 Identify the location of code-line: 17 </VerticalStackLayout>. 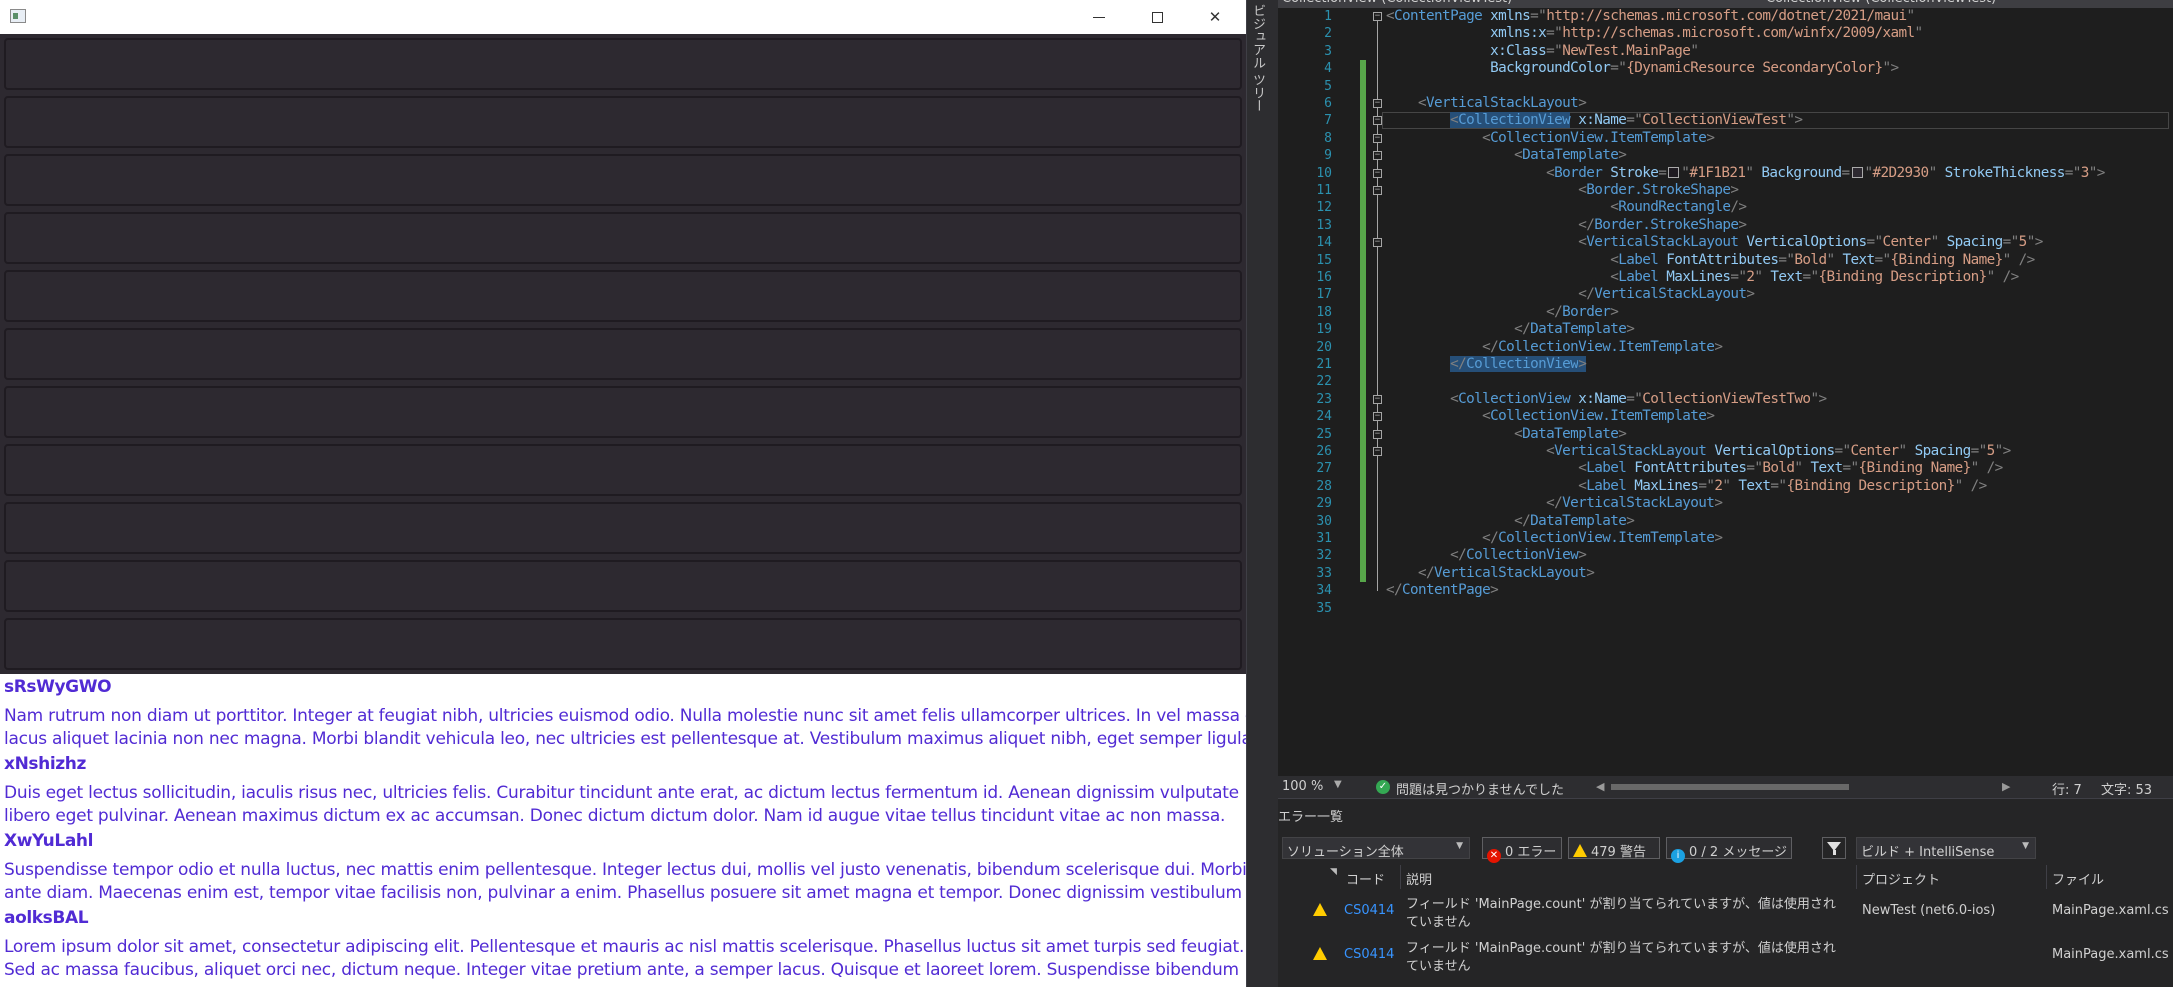
(1725, 294).